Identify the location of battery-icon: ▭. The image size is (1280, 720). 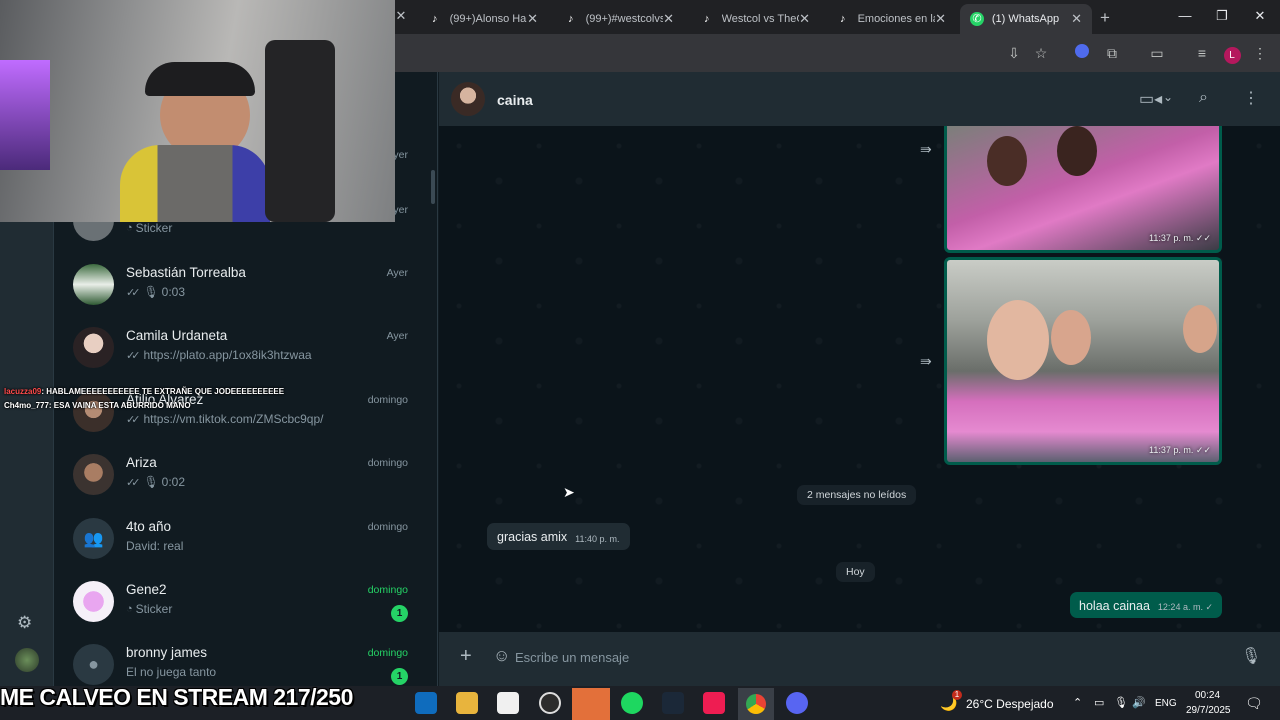
(1099, 702).